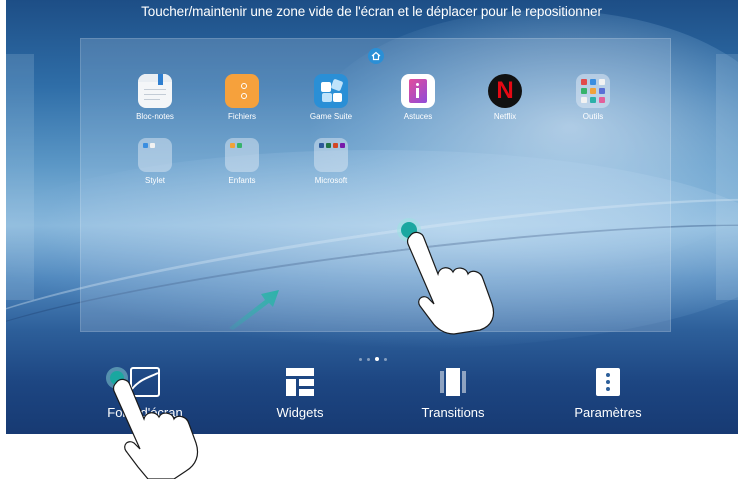 The height and width of the screenshot is (482, 743). What do you see at coordinates (418, 91) in the screenshot?
I see `tips-icon` at bounding box center [418, 91].